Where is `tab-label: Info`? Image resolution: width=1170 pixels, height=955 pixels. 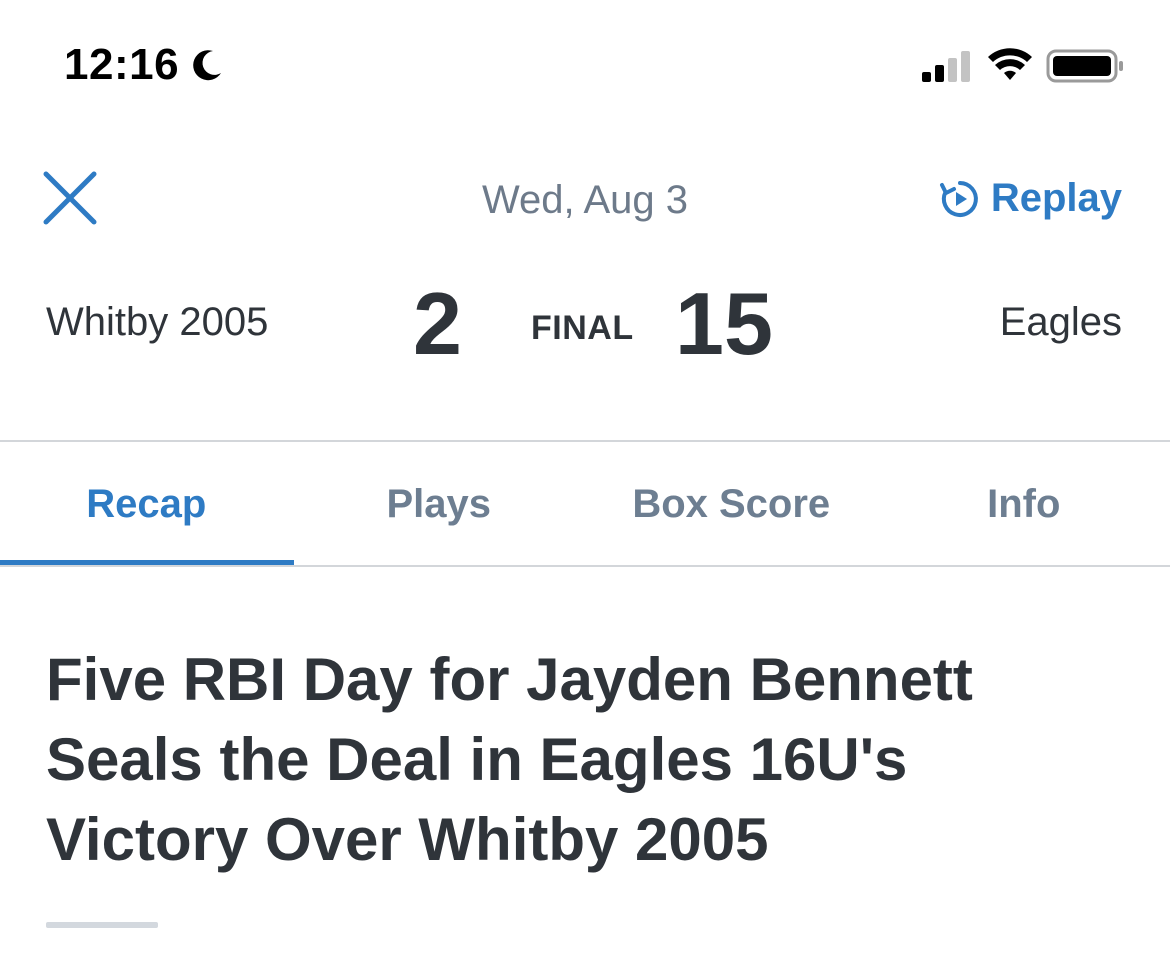 tab-label: Info is located at coordinates (1024, 503).